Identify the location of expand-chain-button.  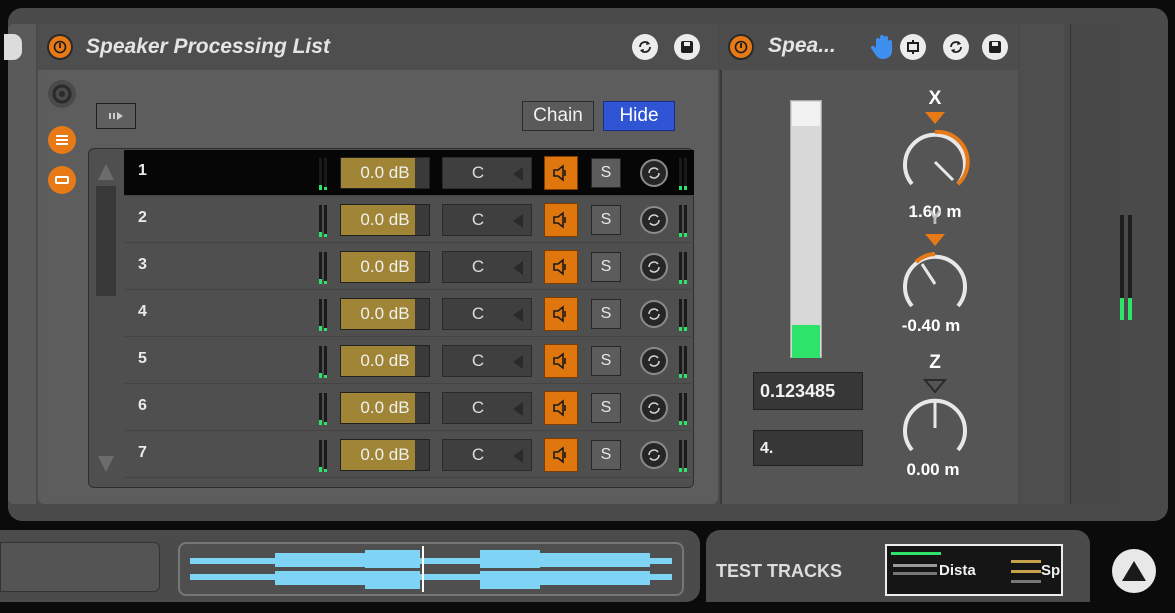
(116, 116).